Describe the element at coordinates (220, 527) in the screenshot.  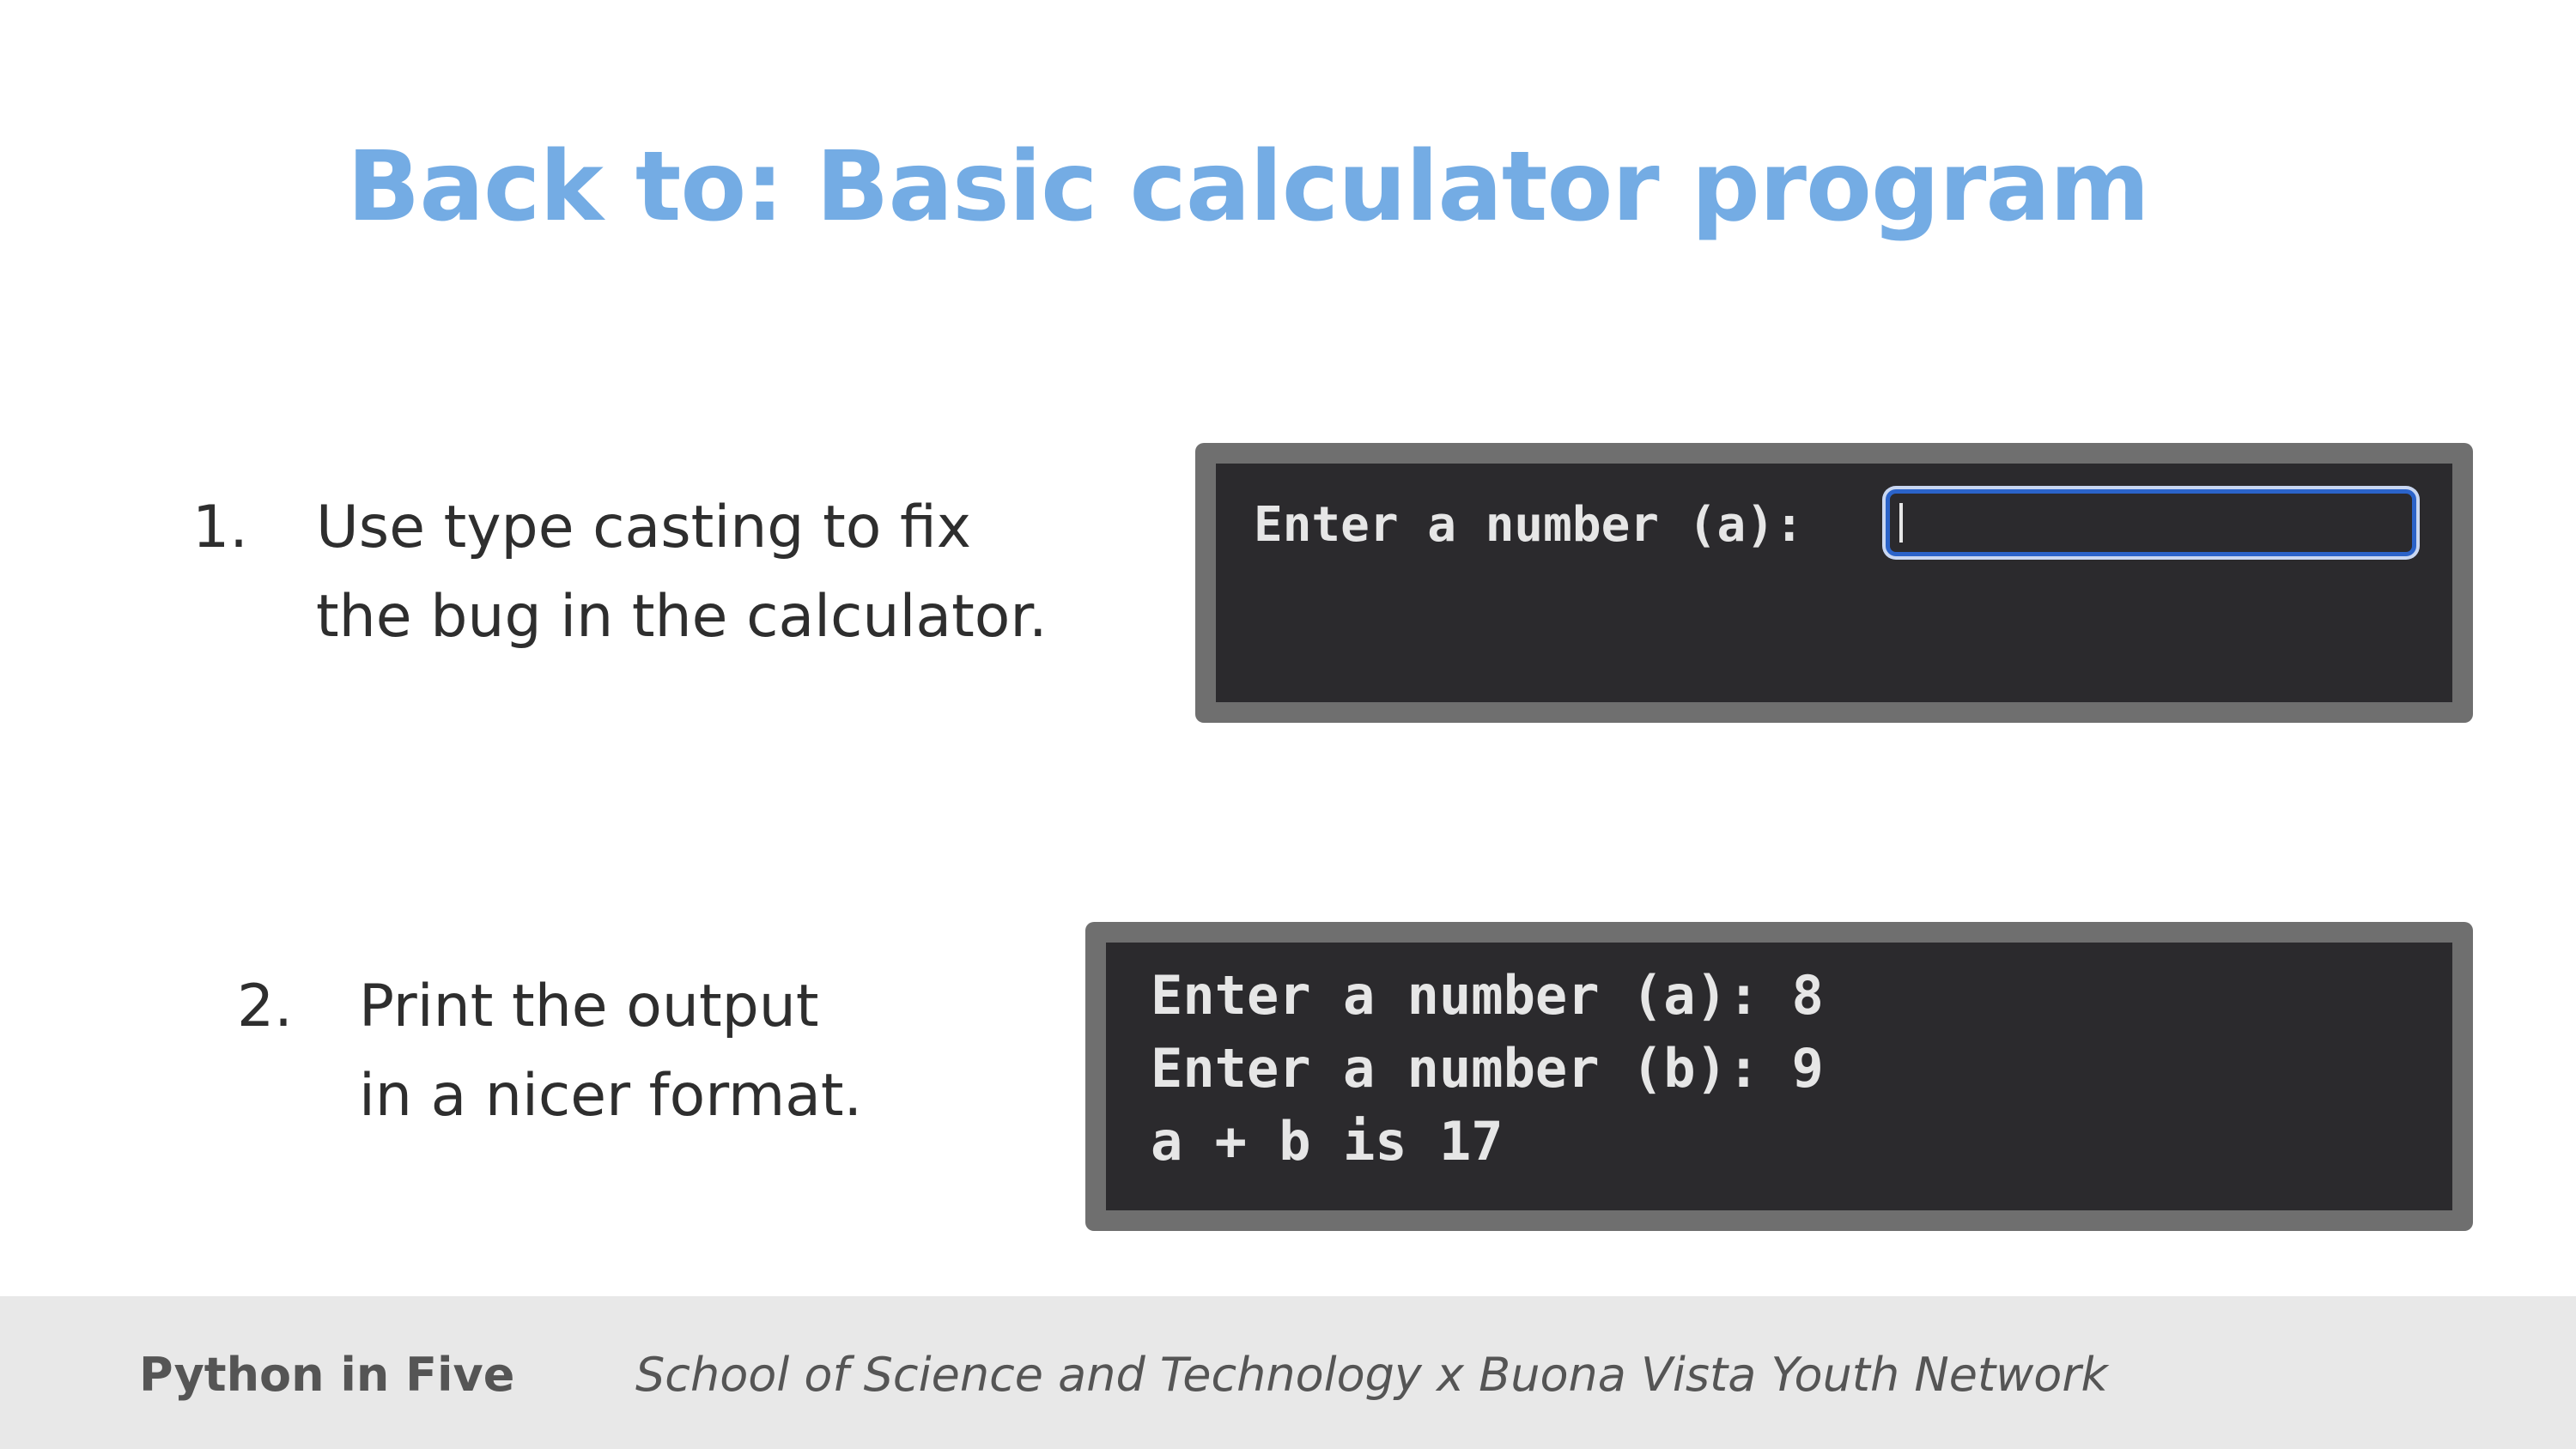
I see `step-number: 1.` at that location.